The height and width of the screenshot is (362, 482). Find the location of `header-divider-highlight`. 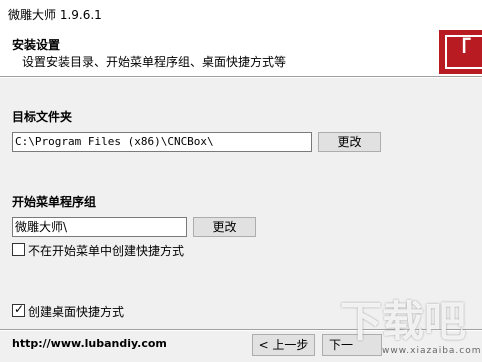

header-divider-highlight is located at coordinates (241, 77).